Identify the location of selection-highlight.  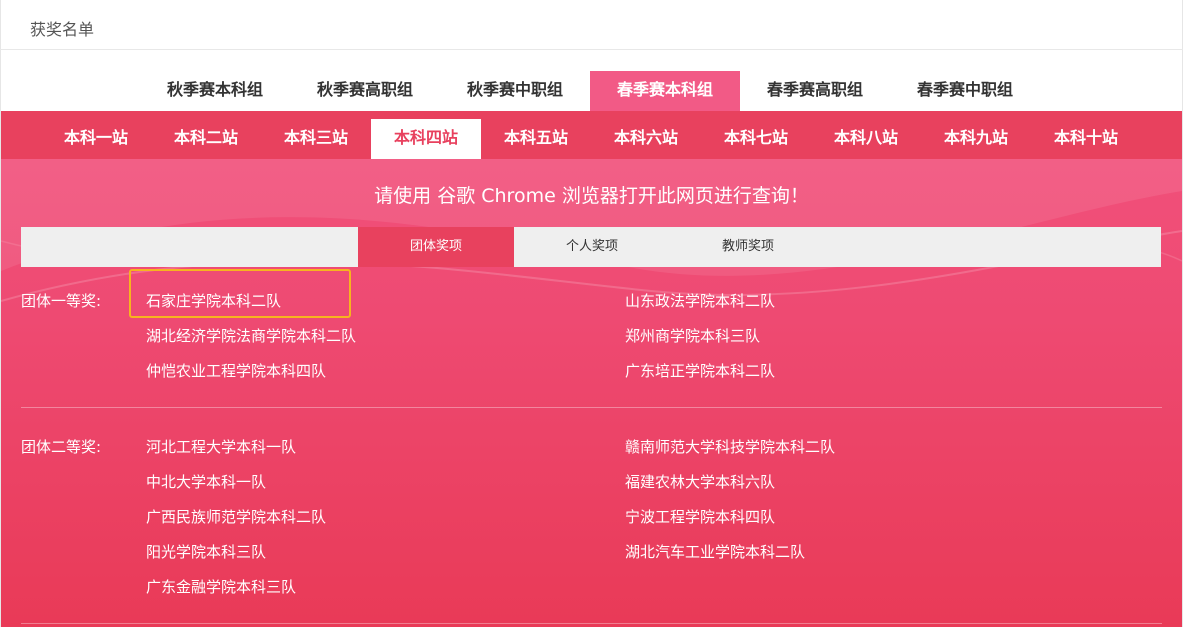
(240, 293).